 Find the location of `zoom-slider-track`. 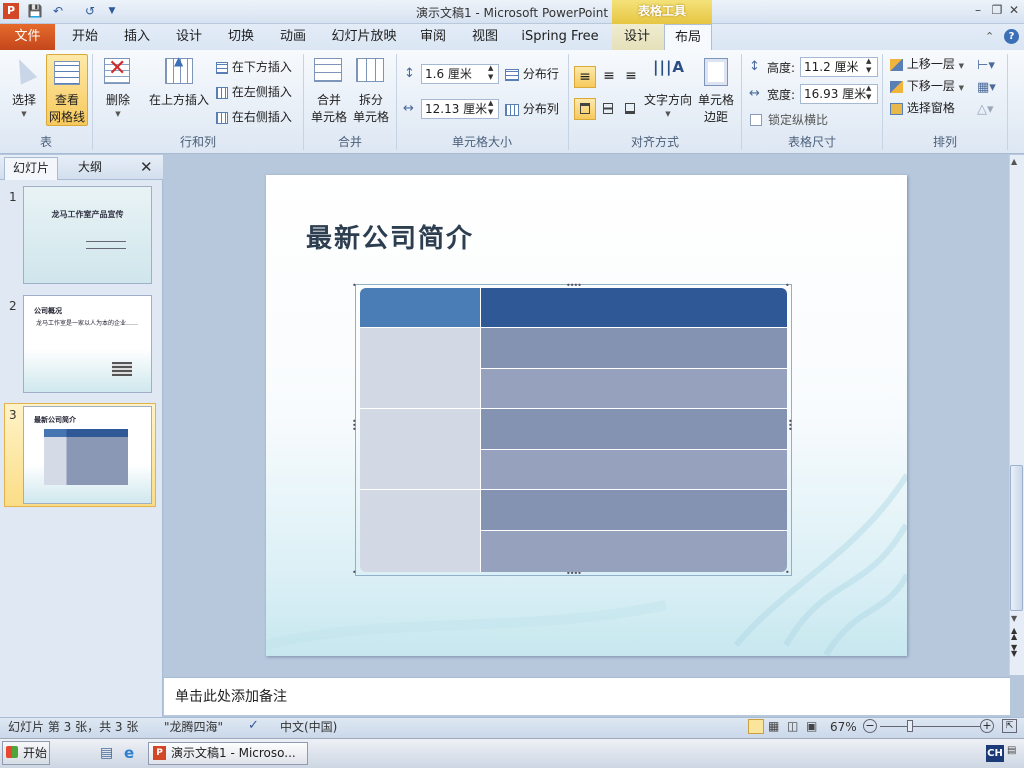

zoom-slider-track is located at coordinates (930, 726).